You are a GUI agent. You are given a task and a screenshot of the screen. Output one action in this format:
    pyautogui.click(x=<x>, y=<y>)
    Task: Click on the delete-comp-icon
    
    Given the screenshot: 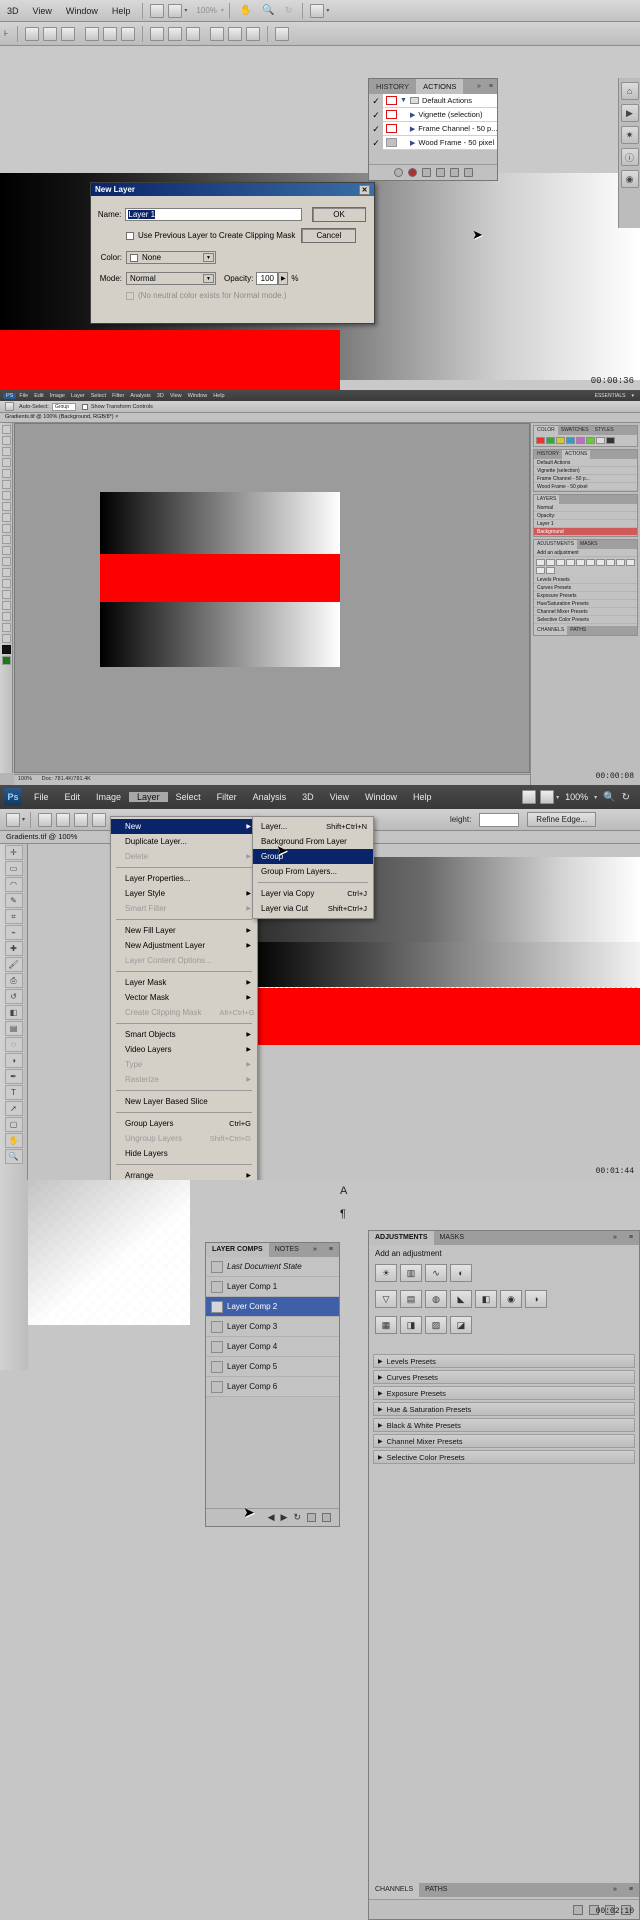 What is the action you would take?
    pyautogui.click(x=326, y=1517)
    